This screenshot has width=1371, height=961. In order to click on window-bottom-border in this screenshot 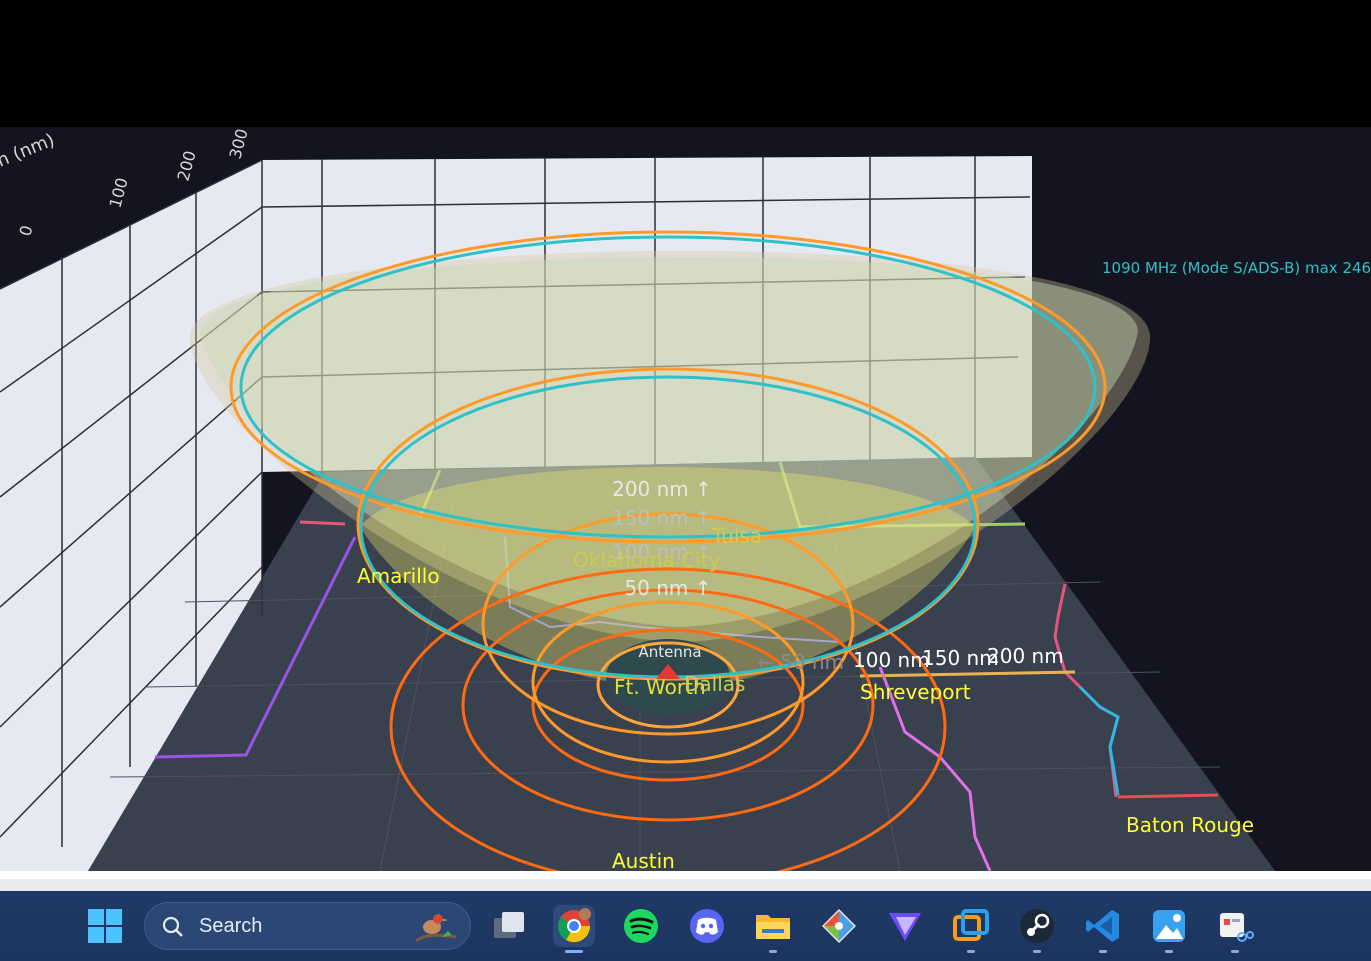, I will do `click(685, 875)`.